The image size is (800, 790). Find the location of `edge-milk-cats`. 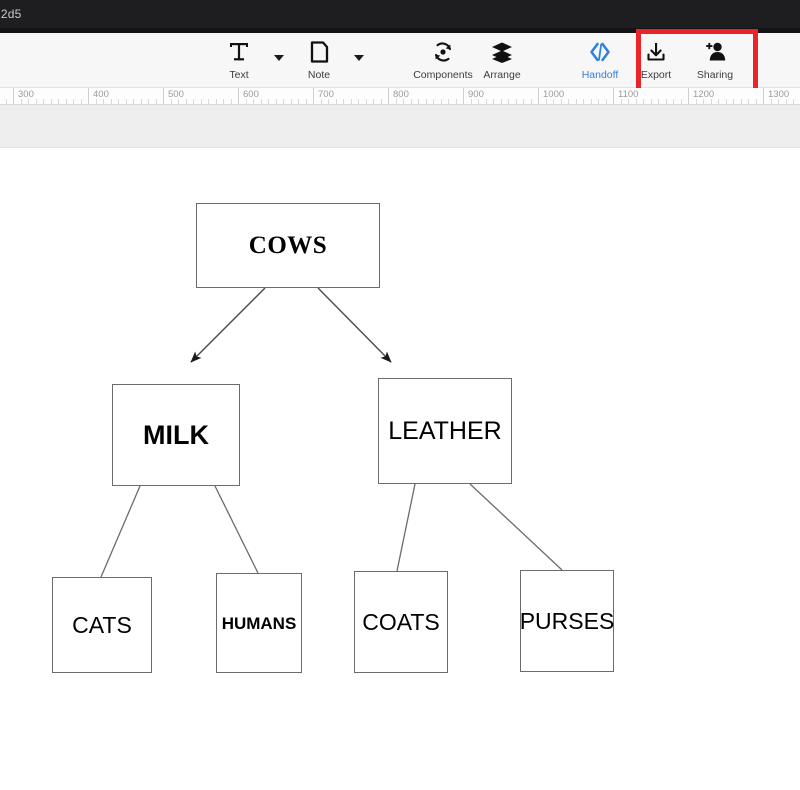

edge-milk-cats is located at coordinates (120, 531).